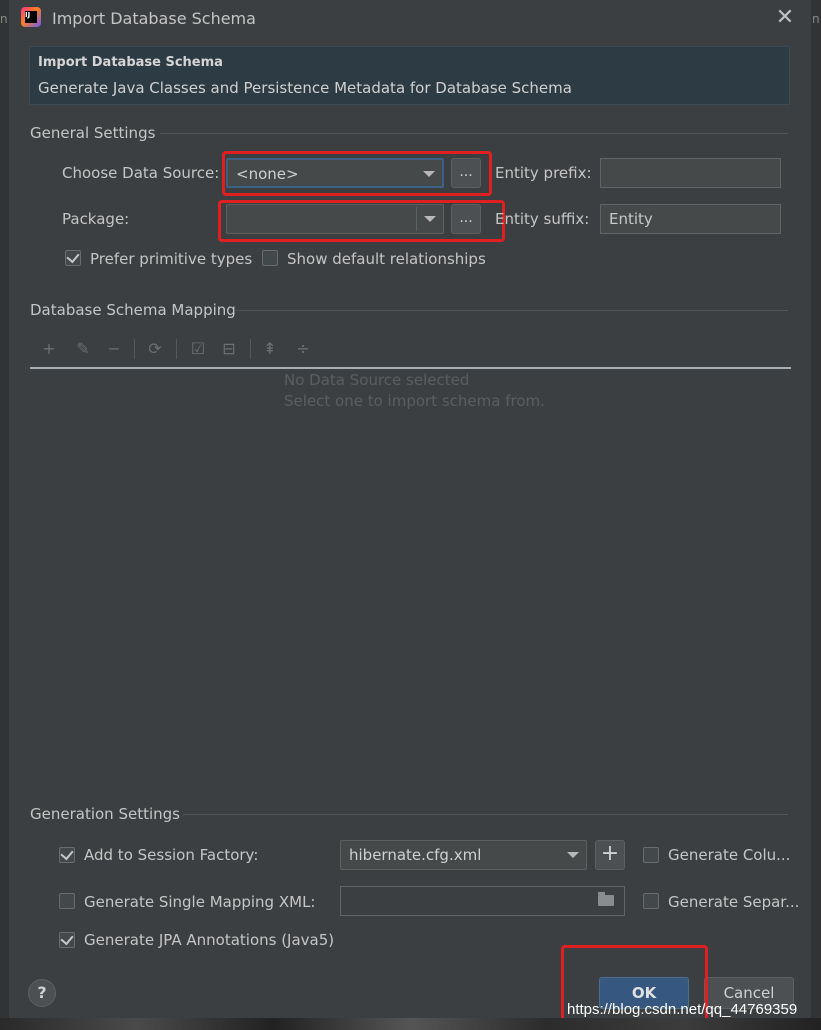 This screenshot has height=1030, width=821. I want to click on single-mapping-field, so click(482, 901).